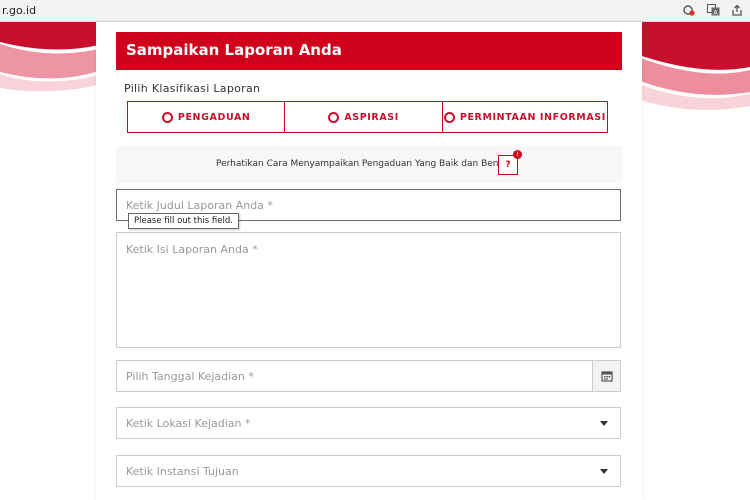 The image size is (750, 500). What do you see at coordinates (369, 51) in the screenshot?
I see `form-title: Sampaikan Laporan Anda` at bounding box center [369, 51].